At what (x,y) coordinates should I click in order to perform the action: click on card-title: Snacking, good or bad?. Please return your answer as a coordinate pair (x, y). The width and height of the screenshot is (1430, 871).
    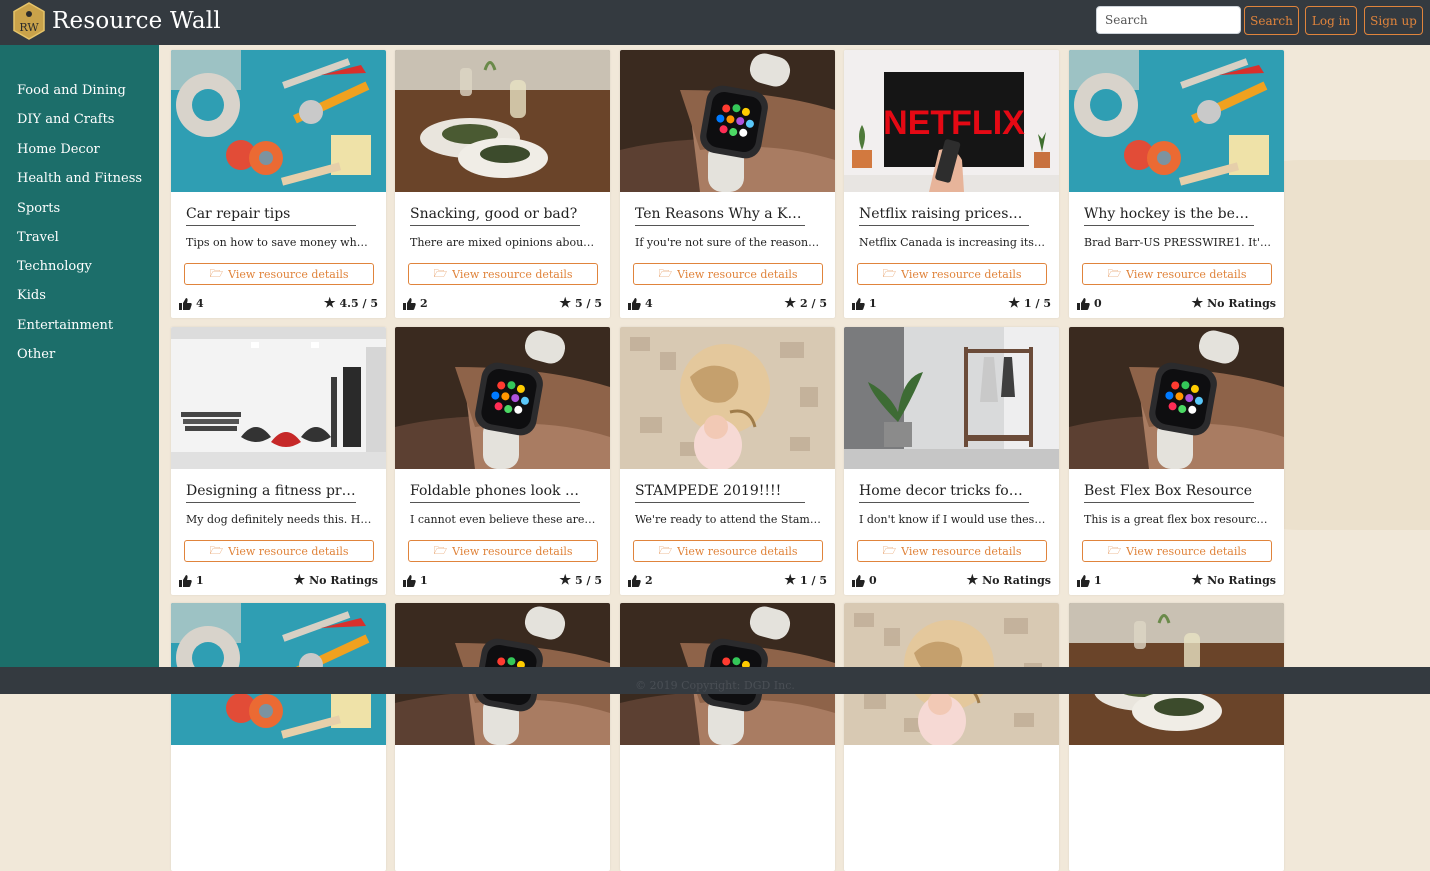
    Looking at the image, I should click on (495, 216).